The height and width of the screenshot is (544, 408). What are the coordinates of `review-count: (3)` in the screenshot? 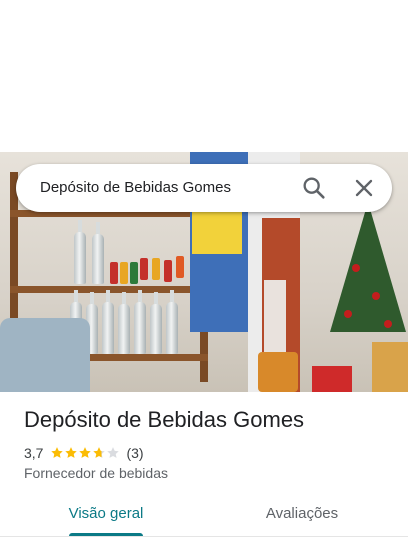 It's located at (134, 453).